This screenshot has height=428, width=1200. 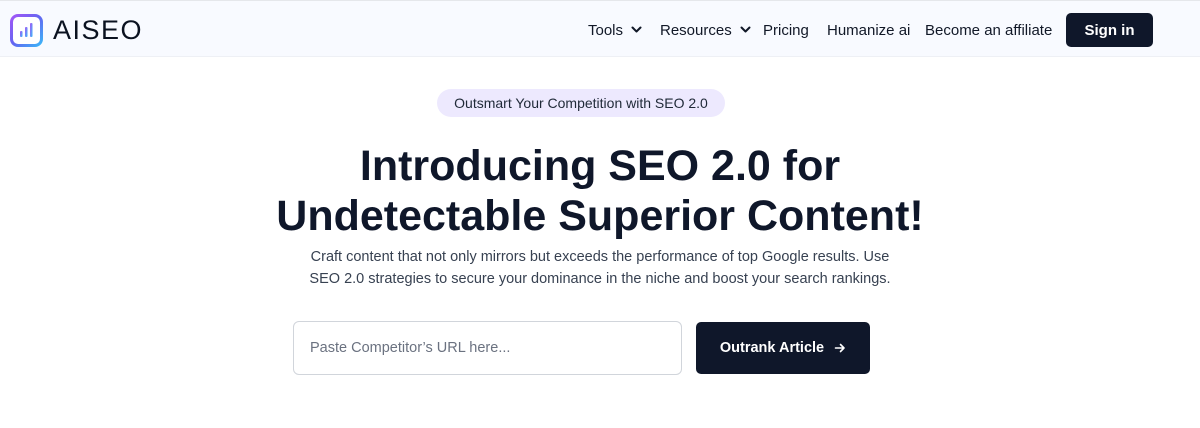 I want to click on sign-in-button: Sign in, so click(x=1109, y=30).